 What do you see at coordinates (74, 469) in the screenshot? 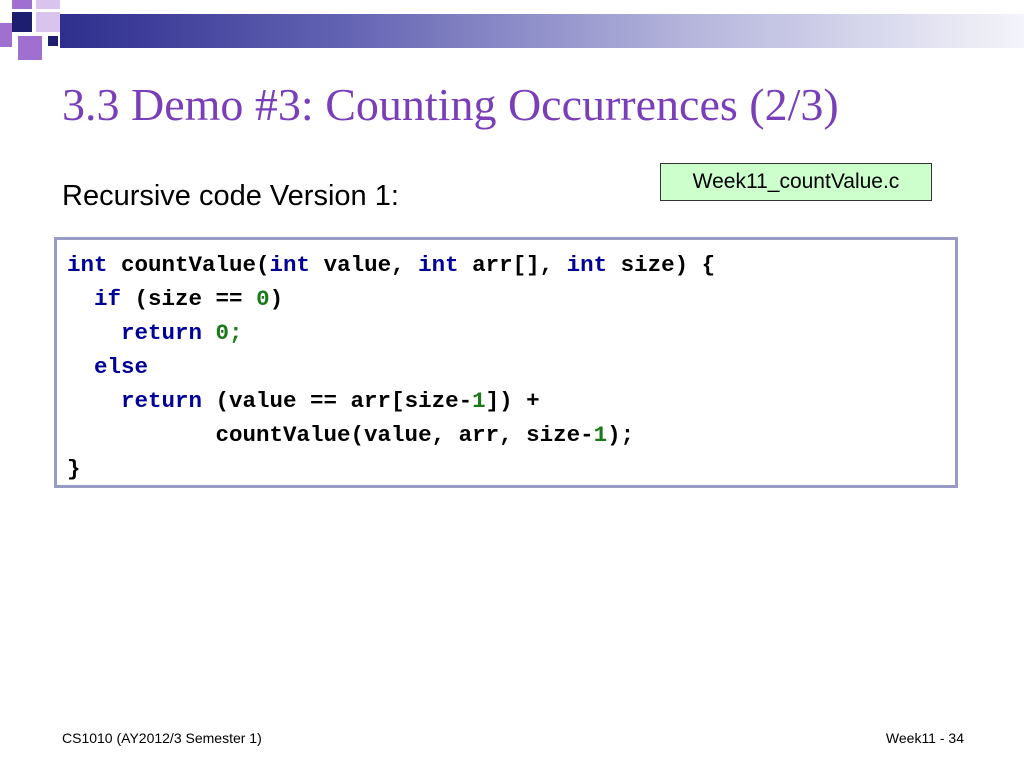
I see `code-text: }` at bounding box center [74, 469].